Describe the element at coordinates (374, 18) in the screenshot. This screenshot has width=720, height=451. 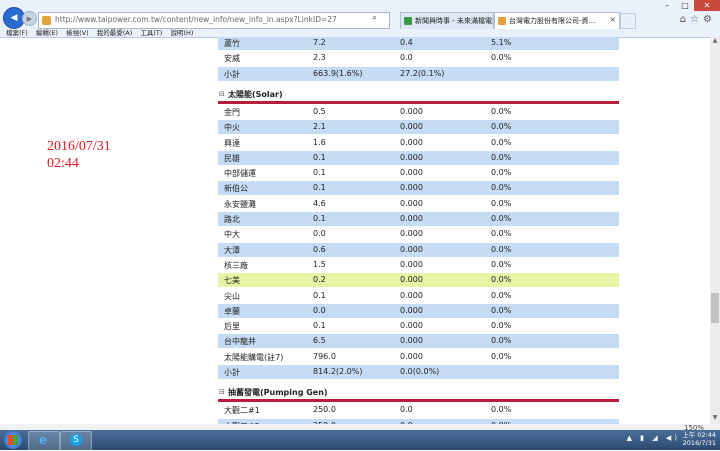
I see `address-search-icon: ⌕` at that location.